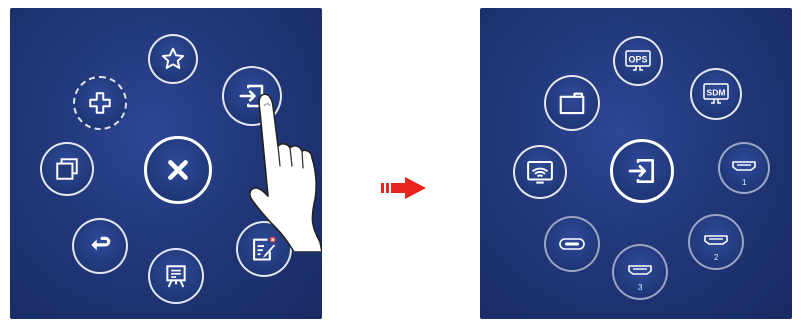  I want to click on right-arrow-icon, so click(403, 188).